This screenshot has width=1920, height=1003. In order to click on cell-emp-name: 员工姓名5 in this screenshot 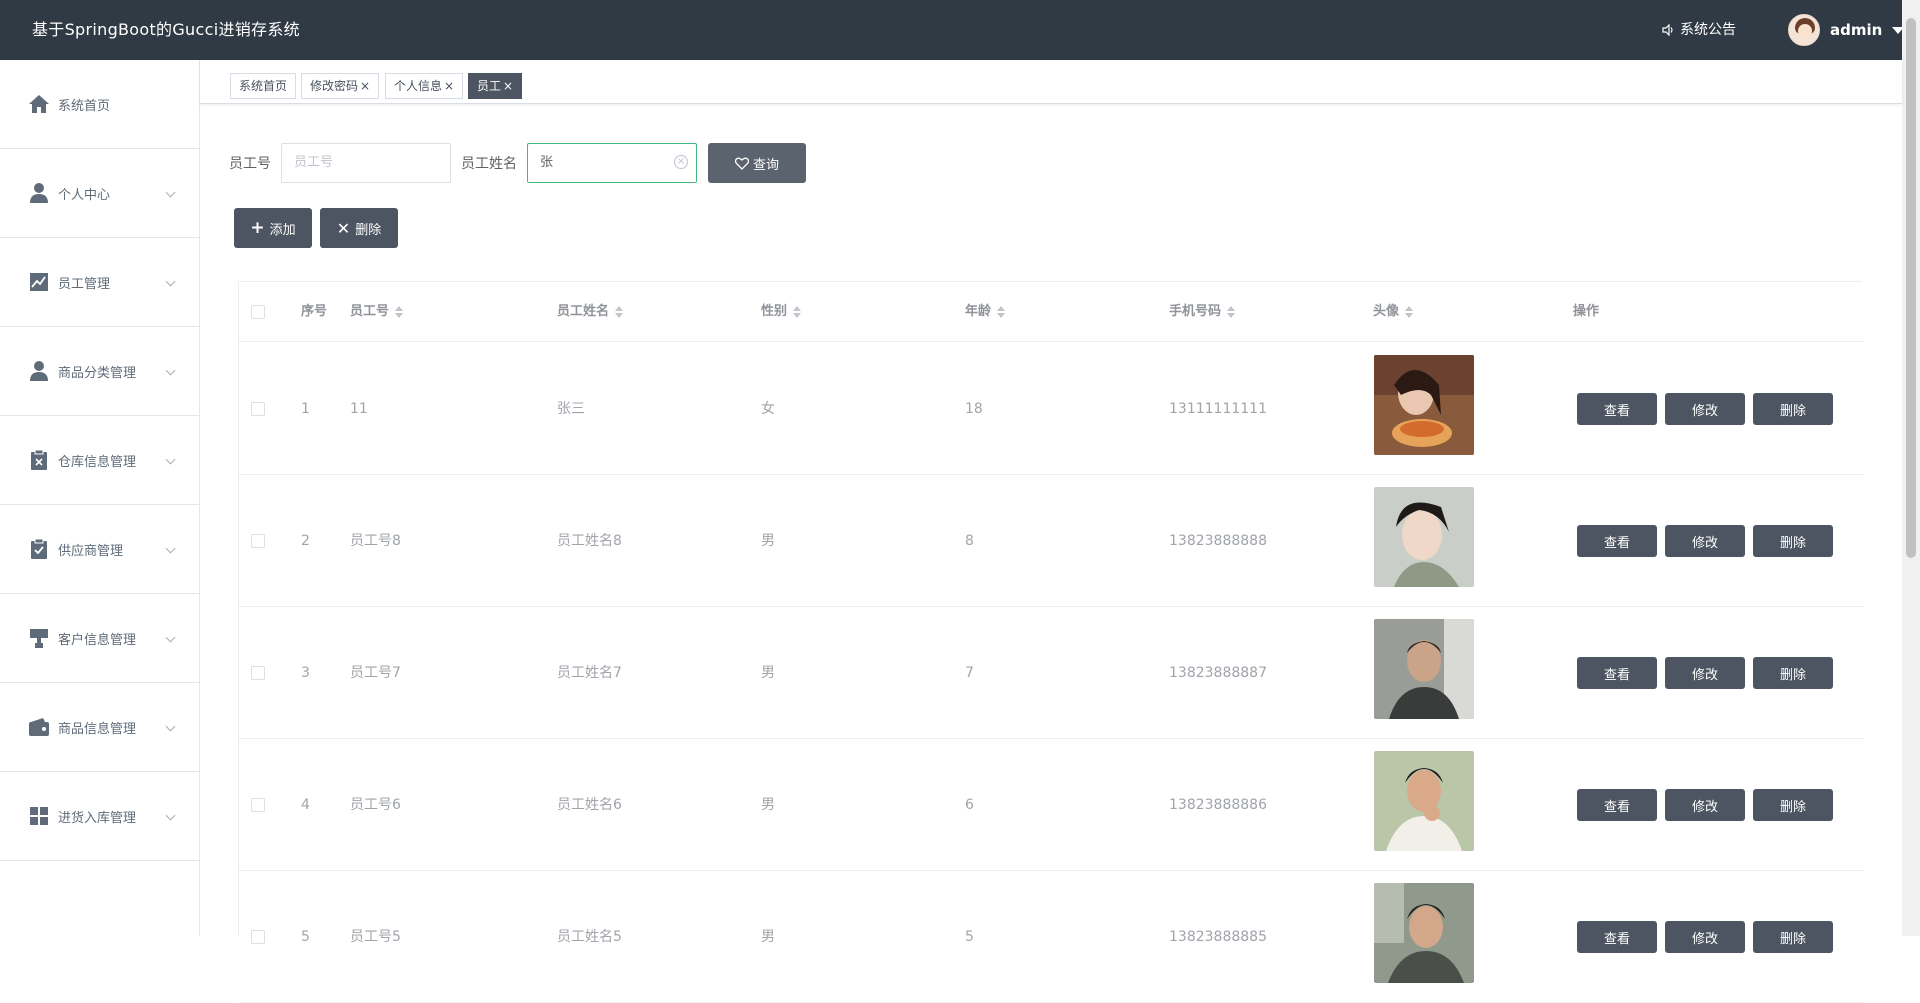, I will do `click(589, 937)`.